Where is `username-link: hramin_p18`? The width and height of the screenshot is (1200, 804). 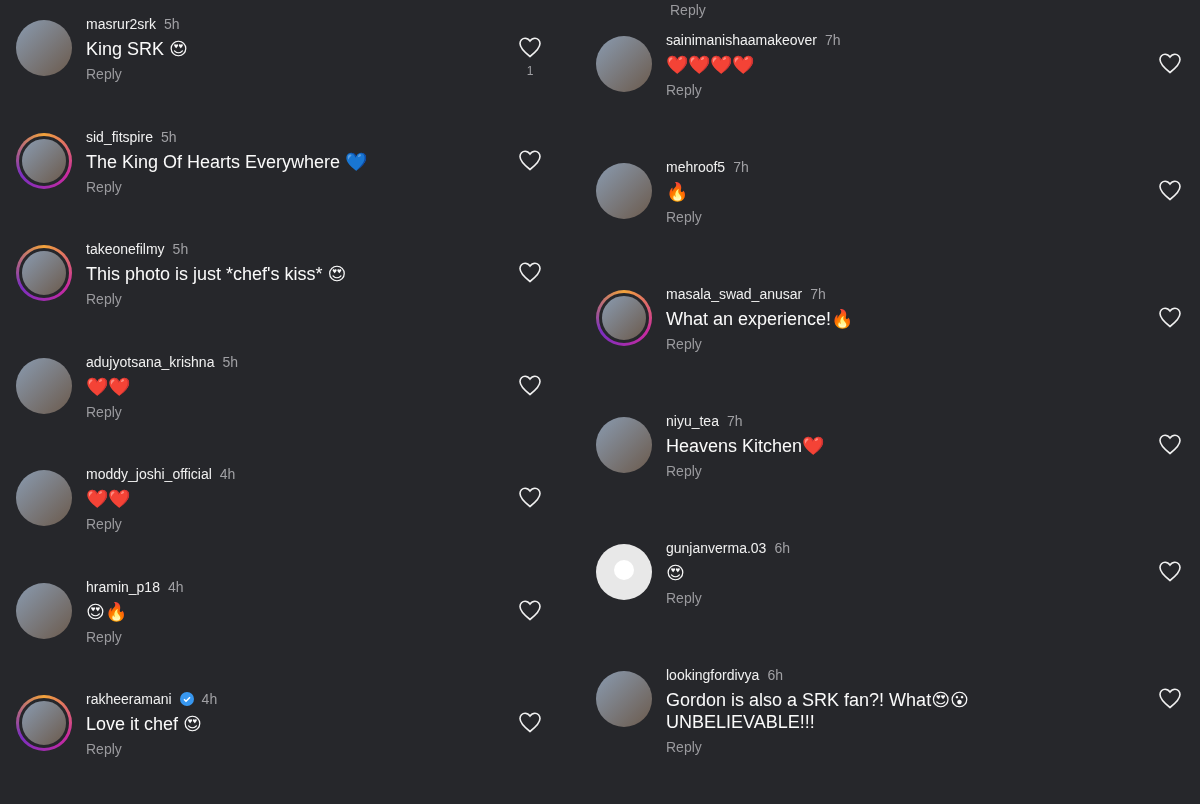
username-link: hramin_p18 is located at coordinates (123, 586).